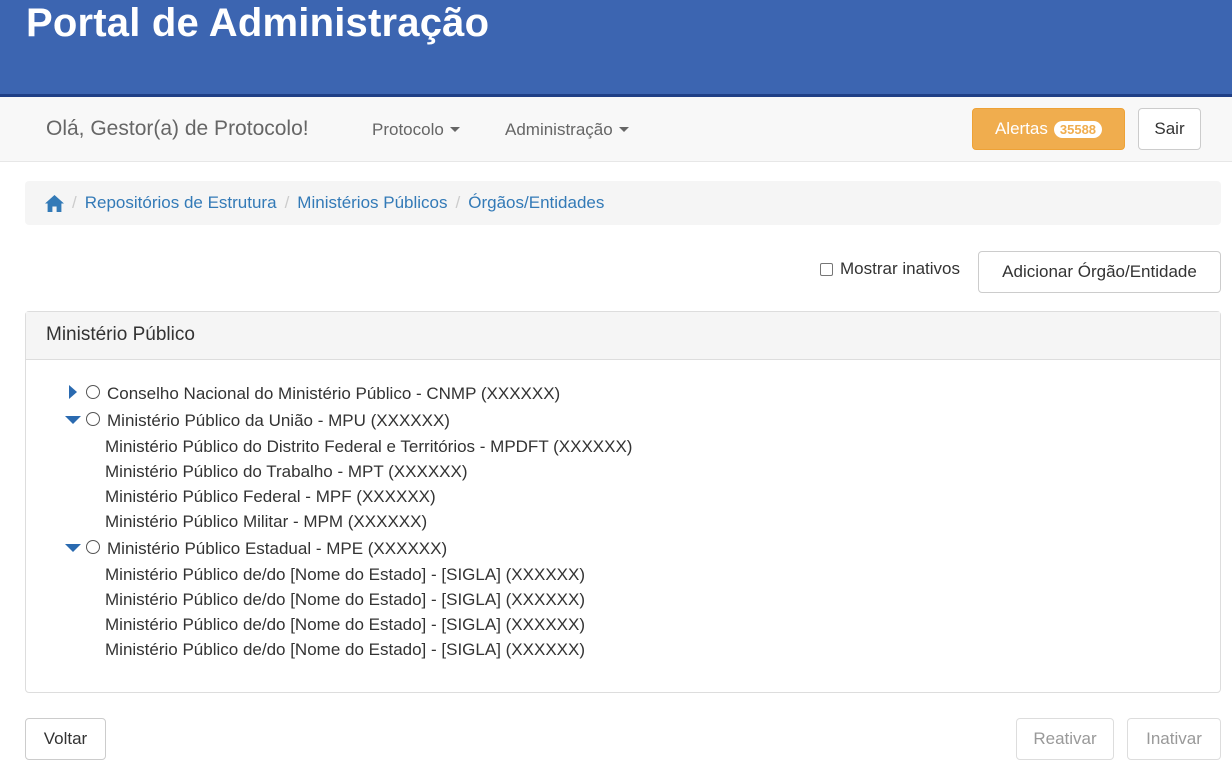  Describe the element at coordinates (73, 392) in the screenshot. I see `expand-right-icon` at that location.